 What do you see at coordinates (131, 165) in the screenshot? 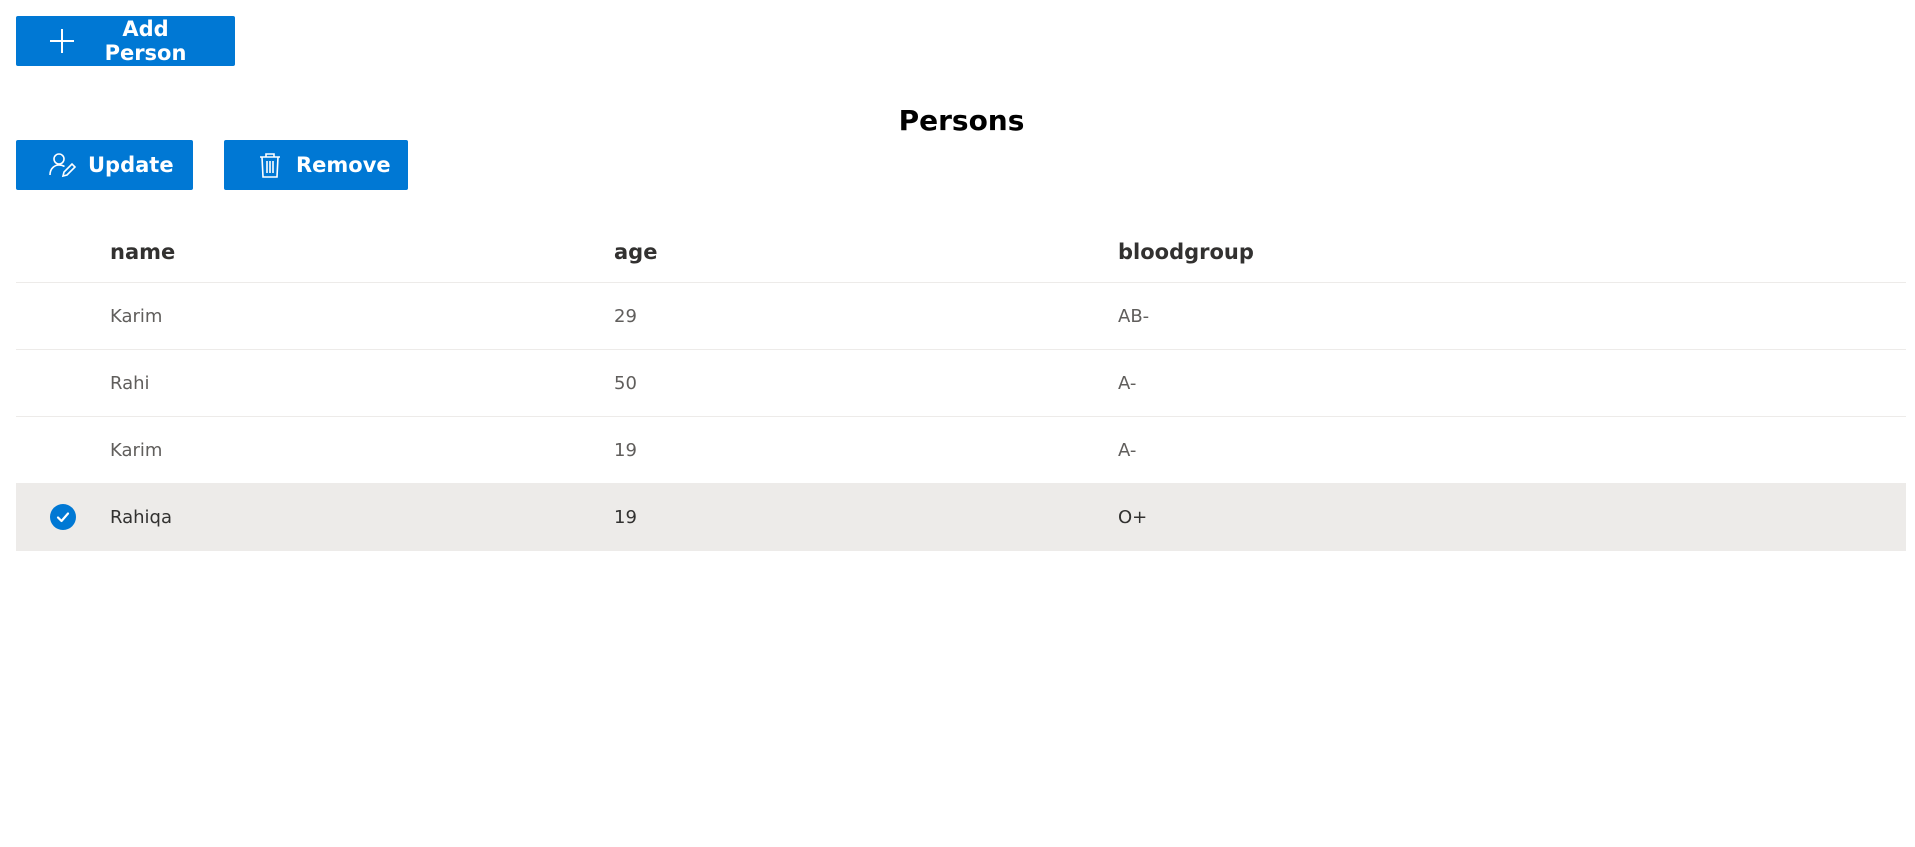
I see `update-label: Update` at bounding box center [131, 165].